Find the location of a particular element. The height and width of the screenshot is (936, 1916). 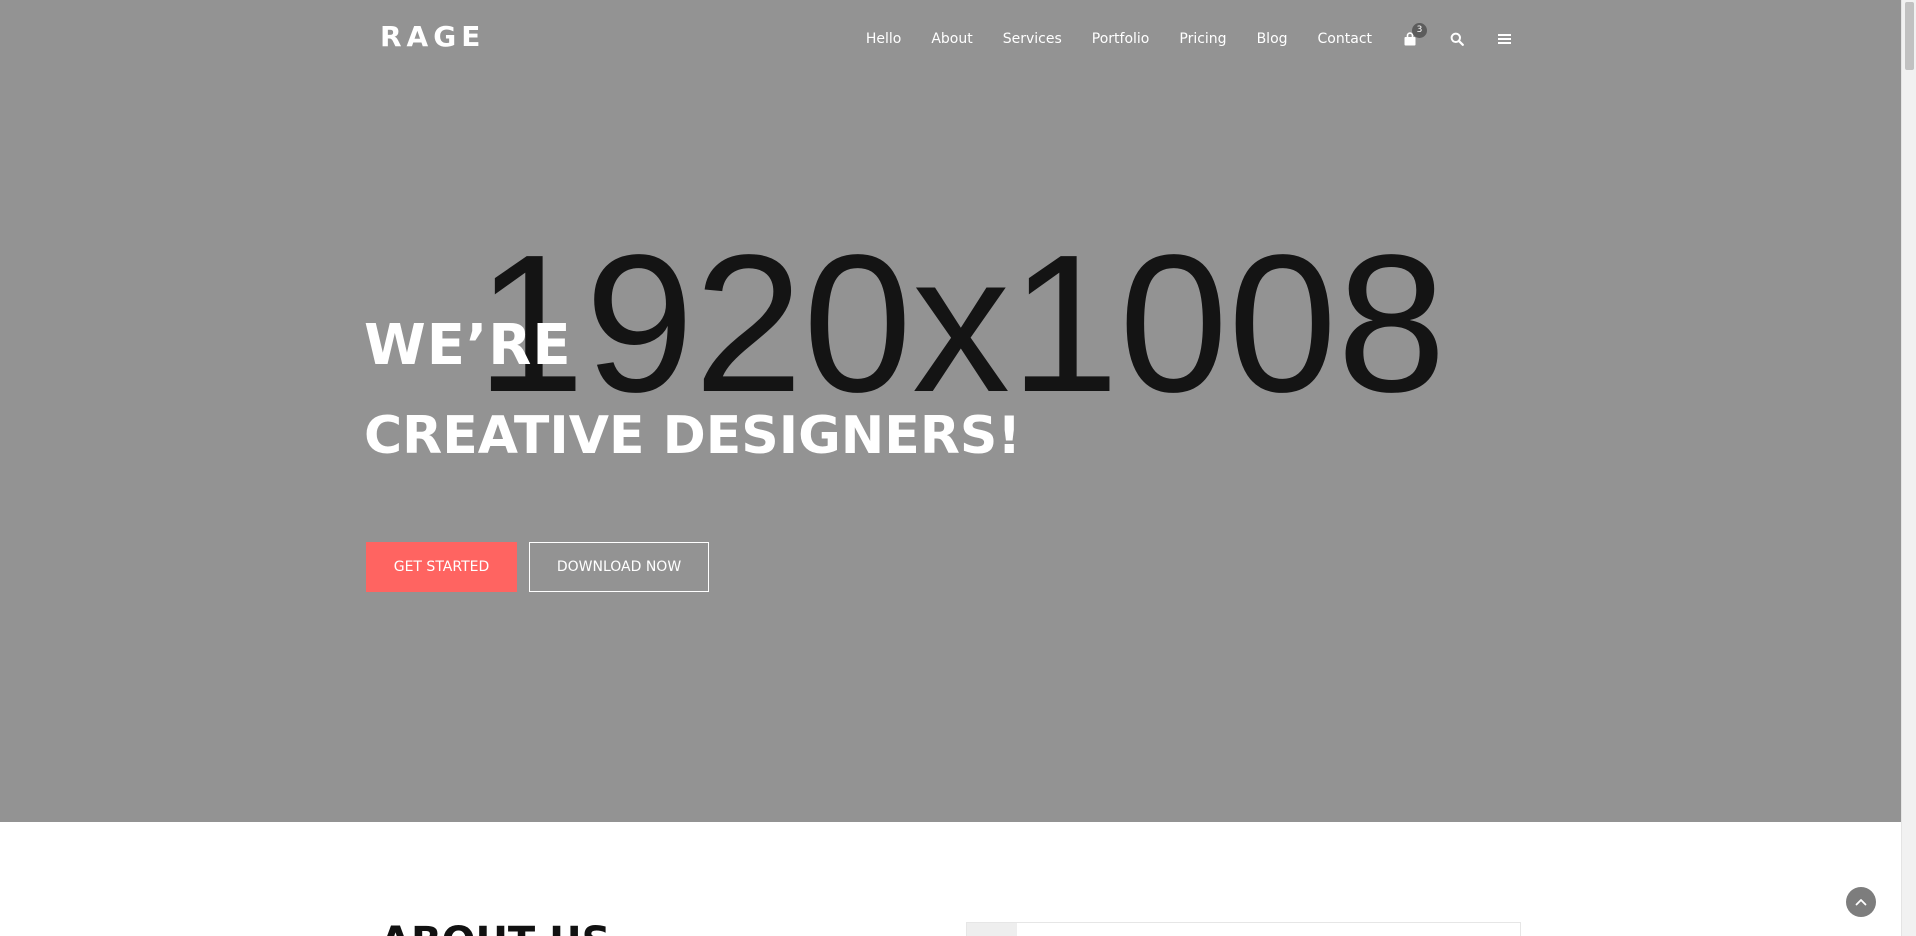

cart-count-badge: 3 is located at coordinates (1419, 30).